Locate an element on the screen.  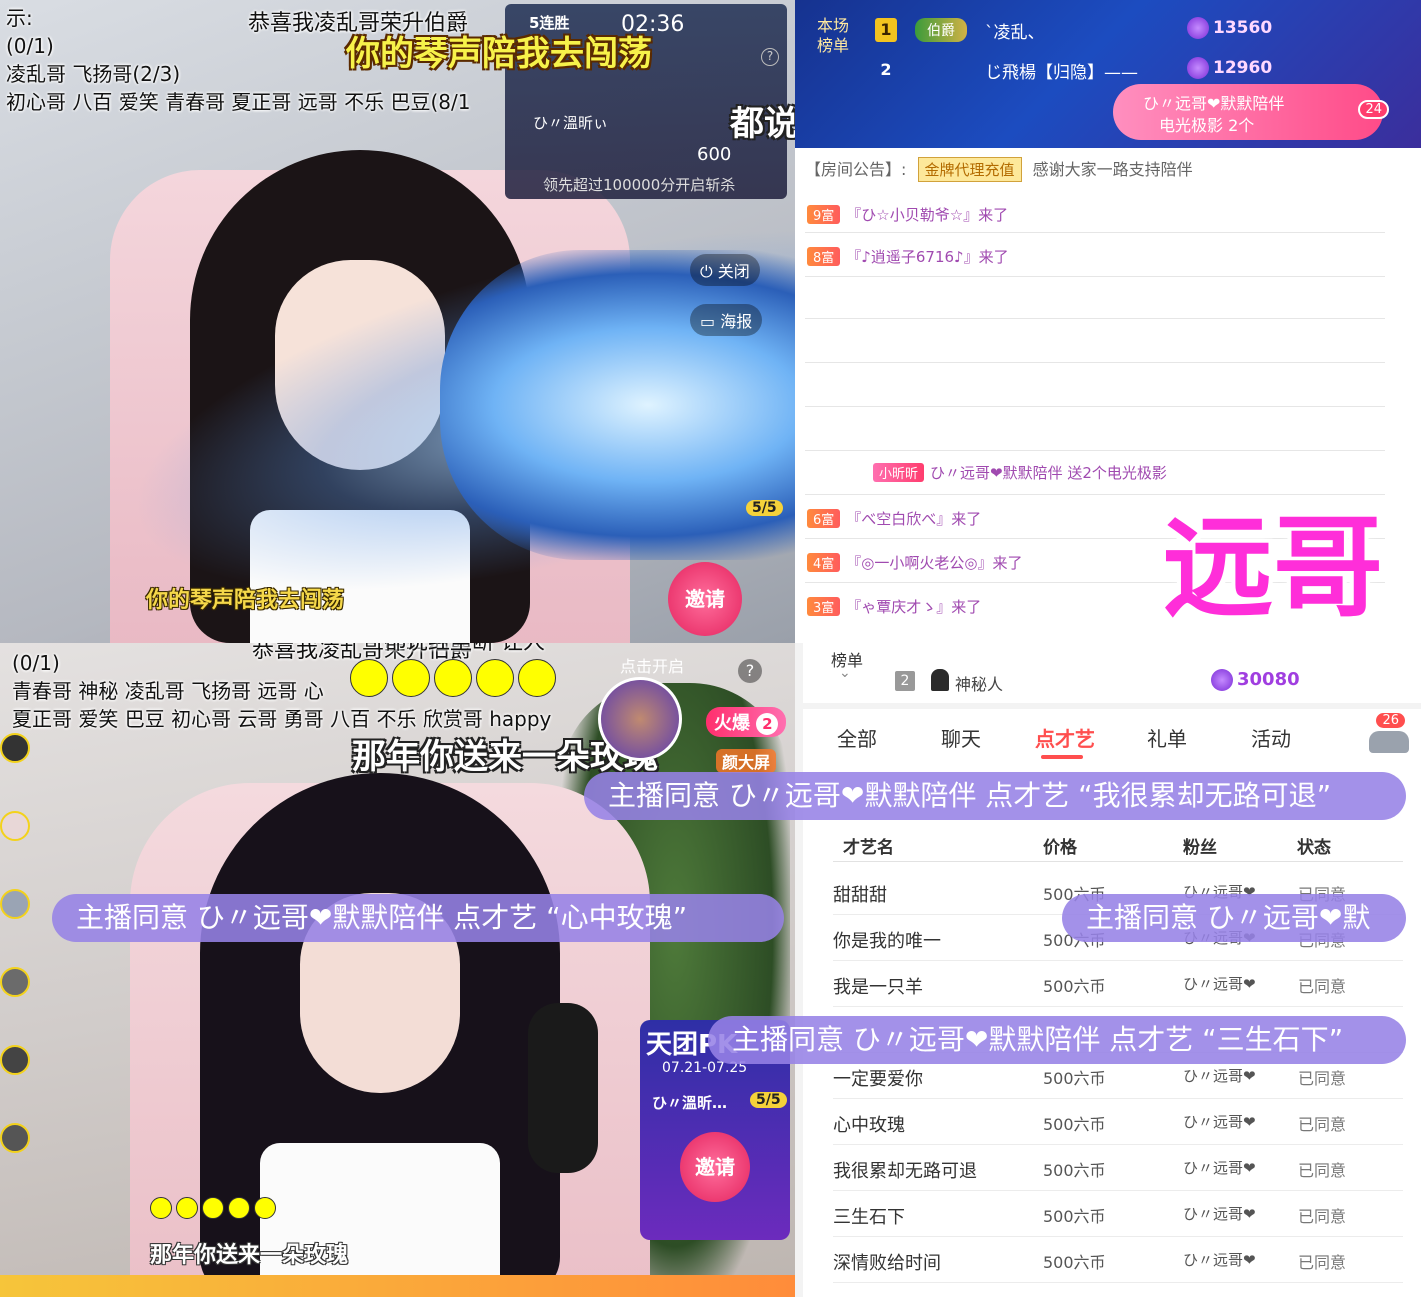
chevron-down-icon: ⌄ is located at coordinates (845, 673).